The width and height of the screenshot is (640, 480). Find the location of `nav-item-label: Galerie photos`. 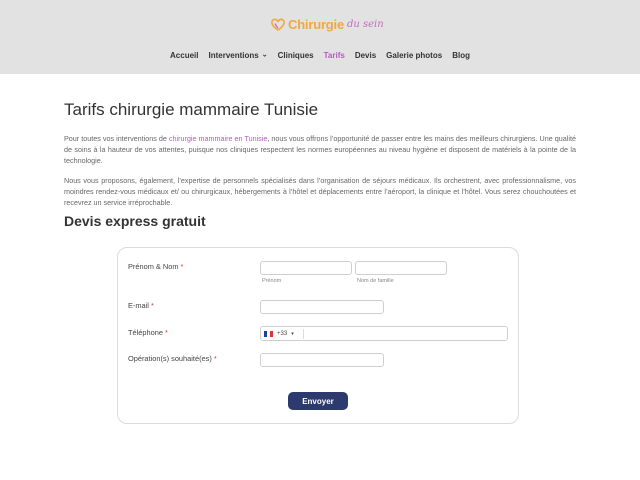

nav-item-label: Galerie photos is located at coordinates (414, 55).